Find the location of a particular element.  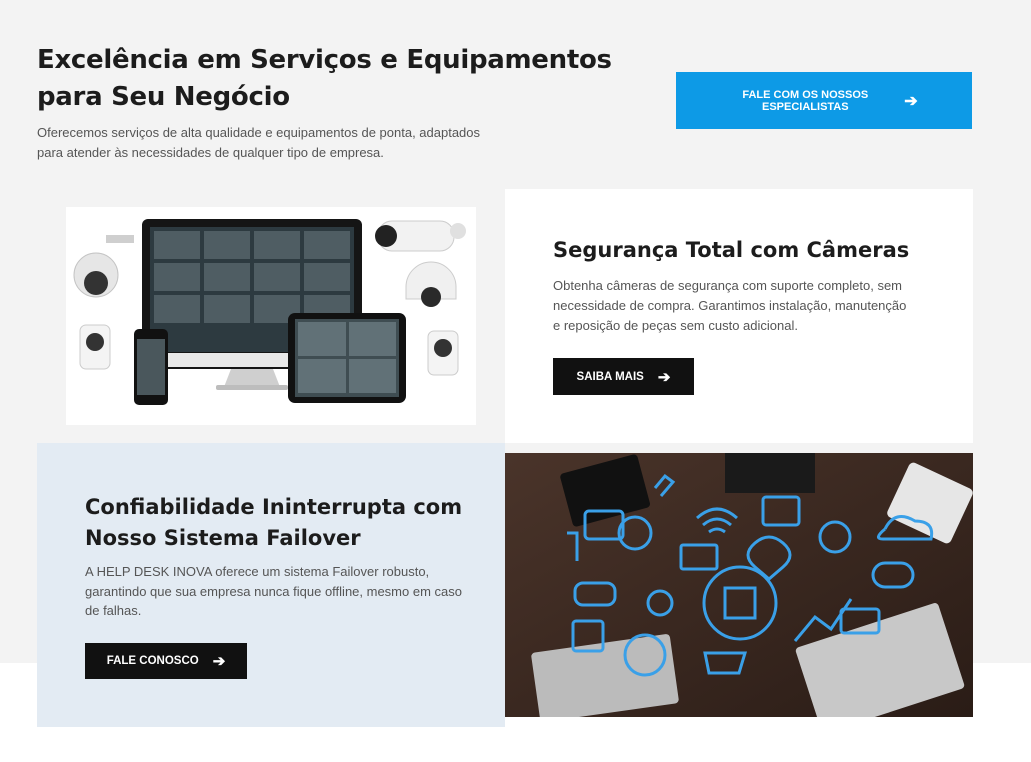

security-cameras-image is located at coordinates (271, 316).